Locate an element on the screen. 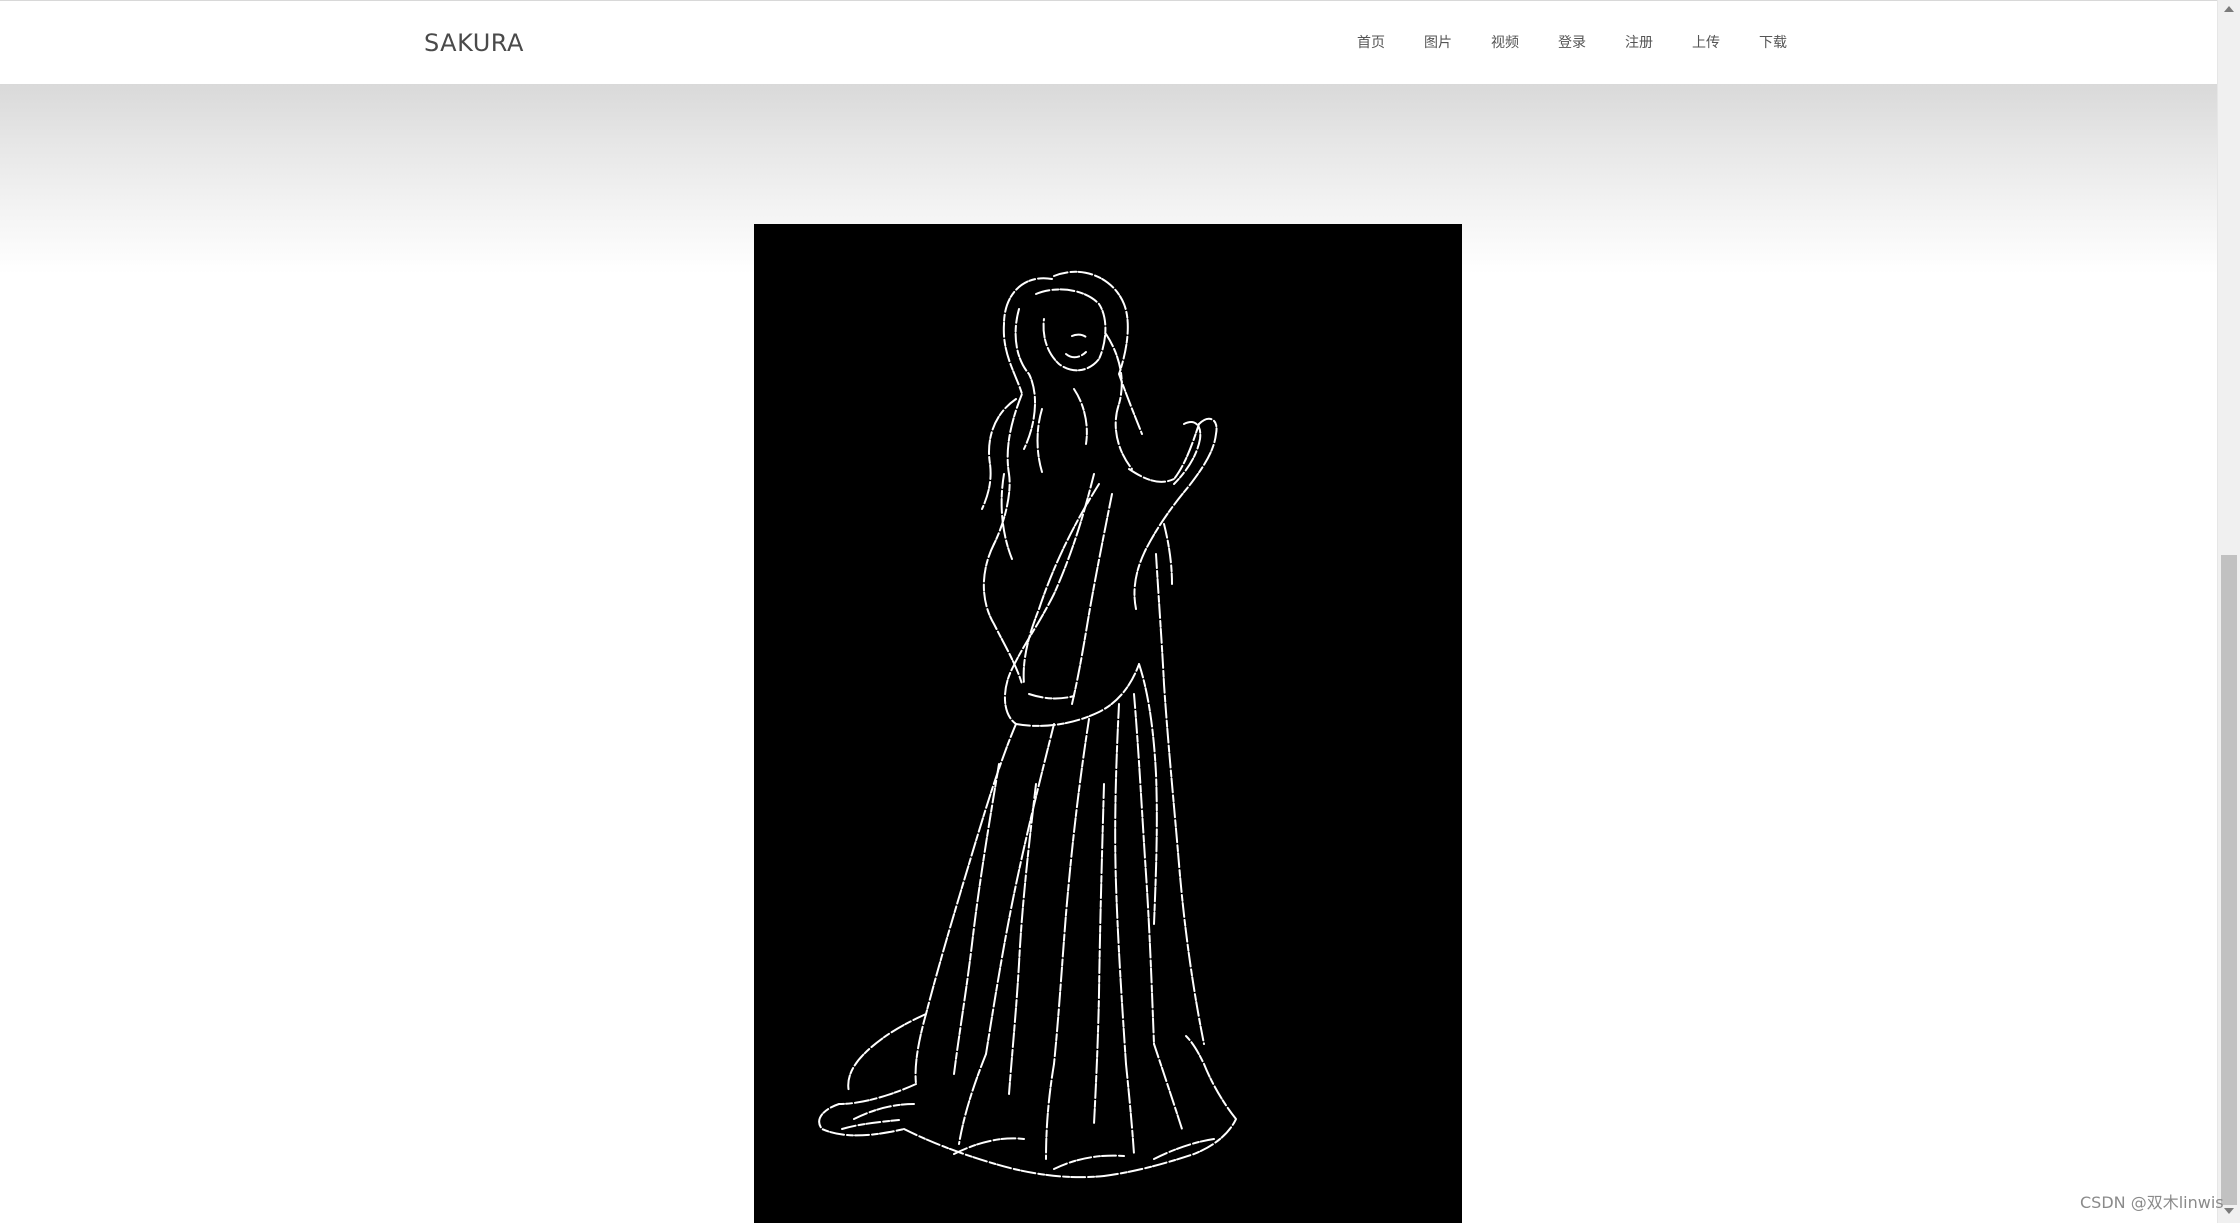 This screenshot has width=2240, height=1223. nav-link-images: 图片 is located at coordinates (1457, 43).